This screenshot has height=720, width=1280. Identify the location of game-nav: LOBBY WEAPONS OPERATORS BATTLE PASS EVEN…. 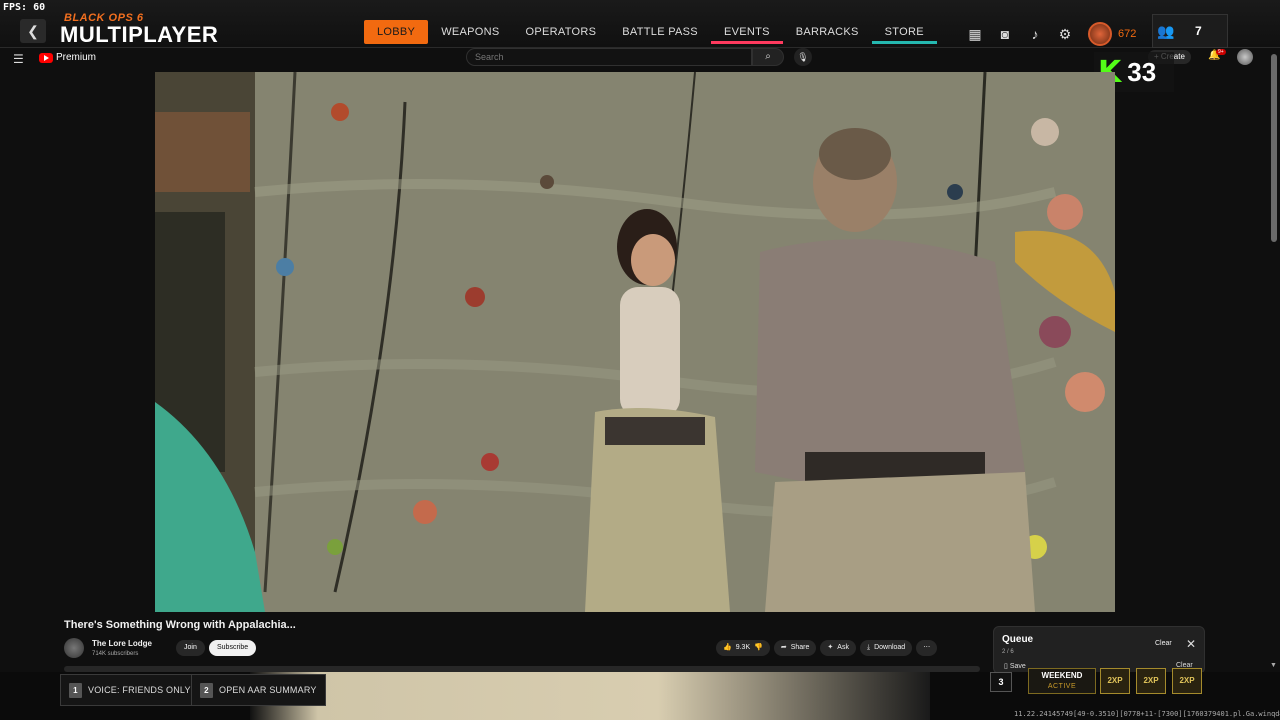
(650, 32).